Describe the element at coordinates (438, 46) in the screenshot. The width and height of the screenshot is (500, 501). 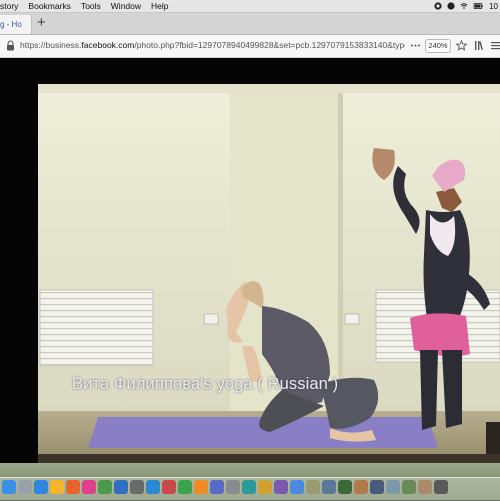
I see `zoom-level-button: 240%` at that location.